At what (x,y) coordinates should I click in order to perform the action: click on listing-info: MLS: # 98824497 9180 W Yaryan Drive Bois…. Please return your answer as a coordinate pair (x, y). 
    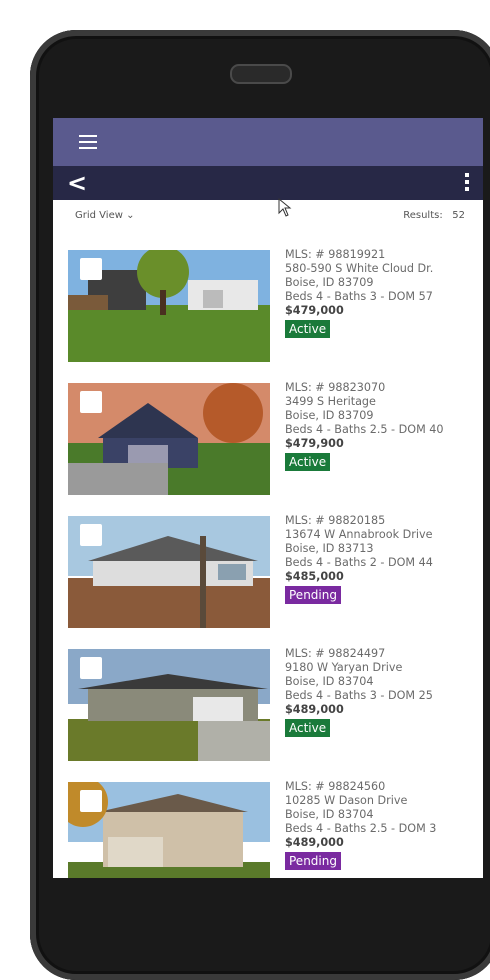
    Looking at the image, I should click on (383, 692).